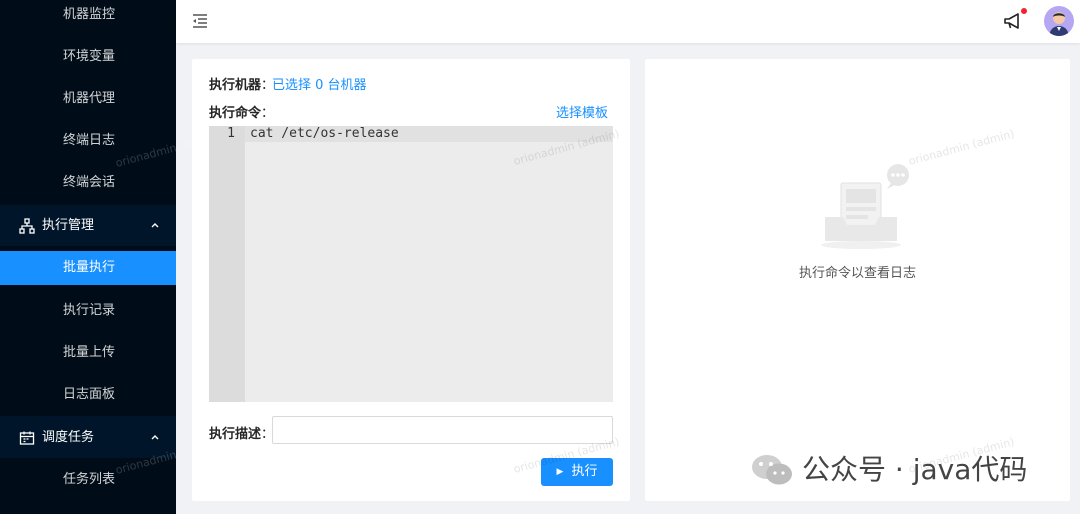 The width and height of the screenshot is (1080, 514). I want to click on wechat-text: 公众号 · java代码, so click(915, 469).